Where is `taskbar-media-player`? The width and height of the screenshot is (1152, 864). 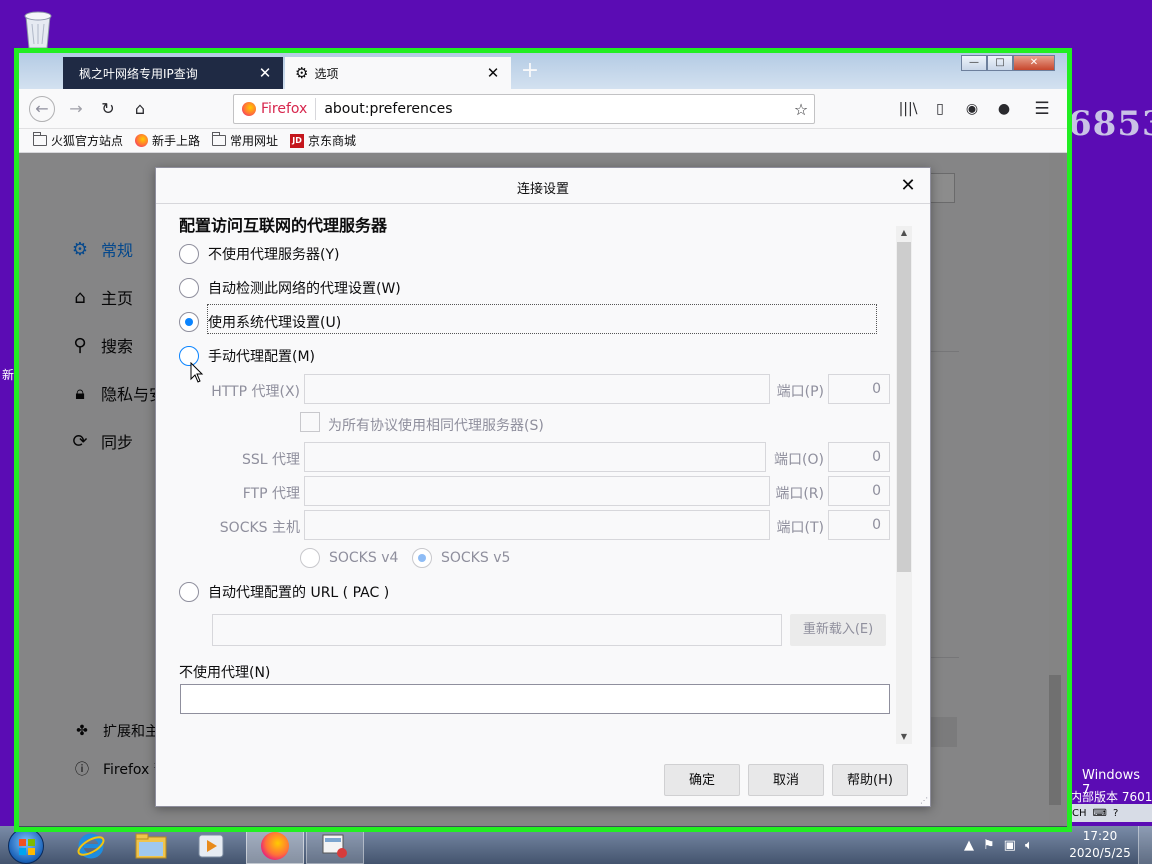 taskbar-media-player is located at coordinates (211, 846).